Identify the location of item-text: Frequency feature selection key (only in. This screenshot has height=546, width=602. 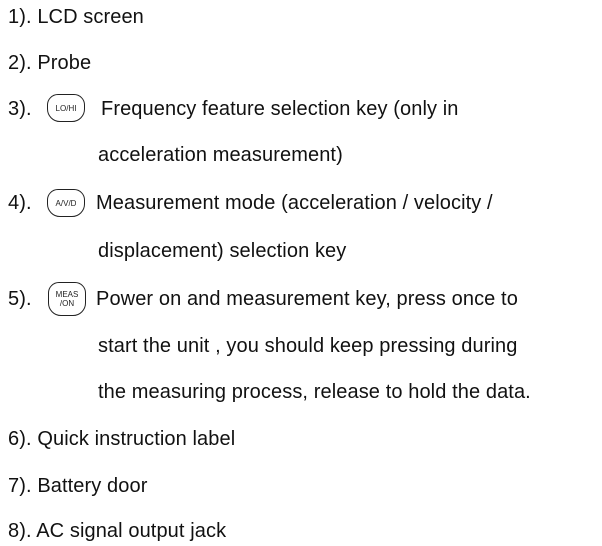
(280, 109).